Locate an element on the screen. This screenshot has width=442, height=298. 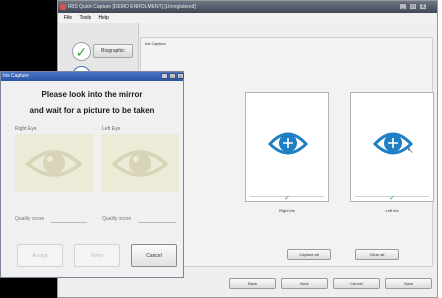
left-iris-card: ✓ is located at coordinates (392, 147).